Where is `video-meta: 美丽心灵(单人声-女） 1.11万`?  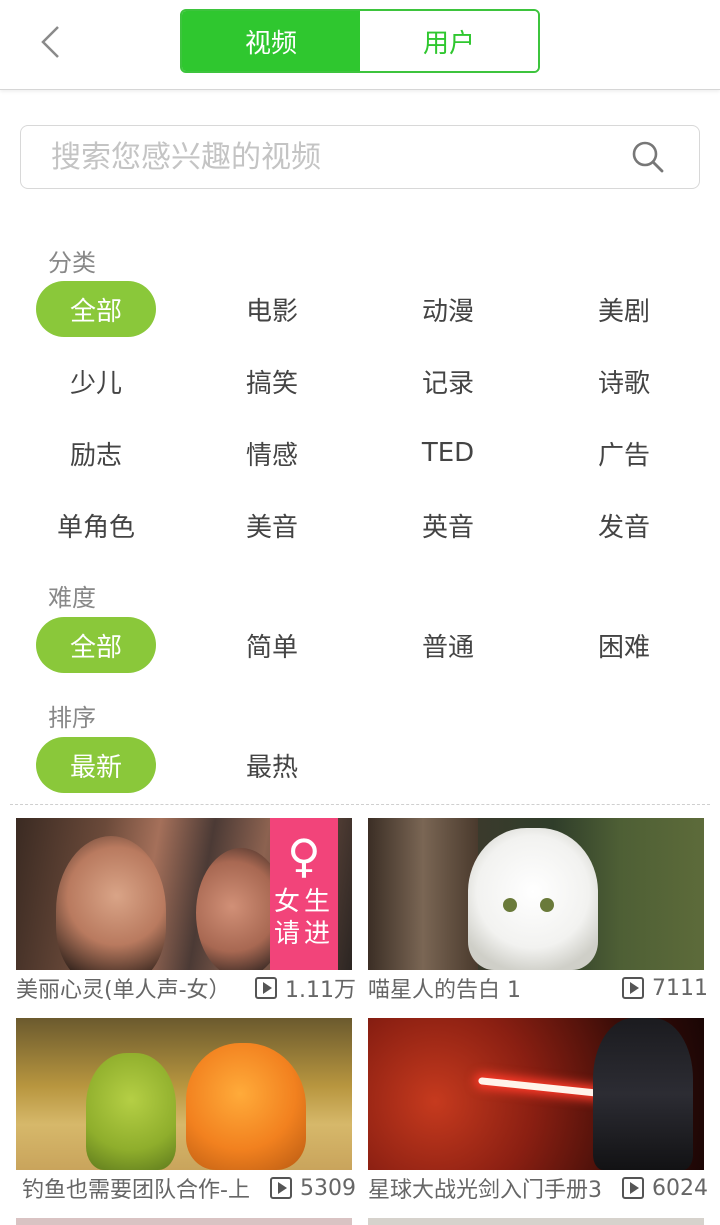 video-meta: 美丽心灵(单人声-女） 1.11万 is located at coordinates (186, 988).